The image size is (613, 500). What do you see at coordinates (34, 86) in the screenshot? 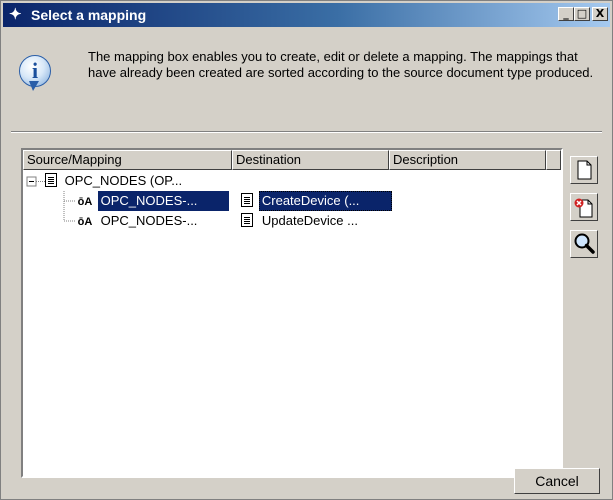
I see `info-icon-tail` at bounding box center [34, 86].